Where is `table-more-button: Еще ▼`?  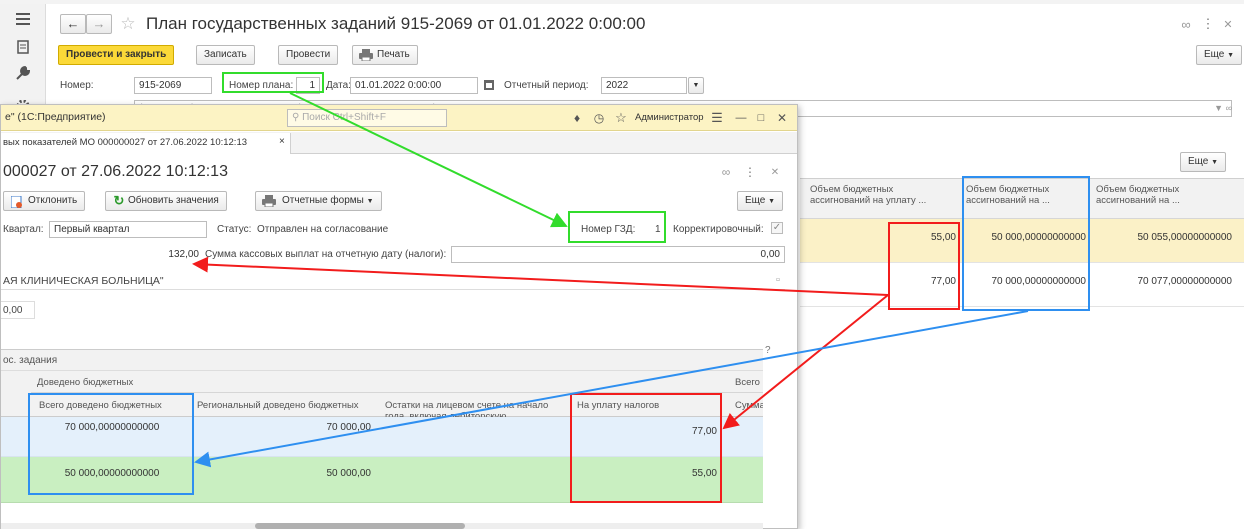
table-more-button: Еще ▼ is located at coordinates (1203, 162).